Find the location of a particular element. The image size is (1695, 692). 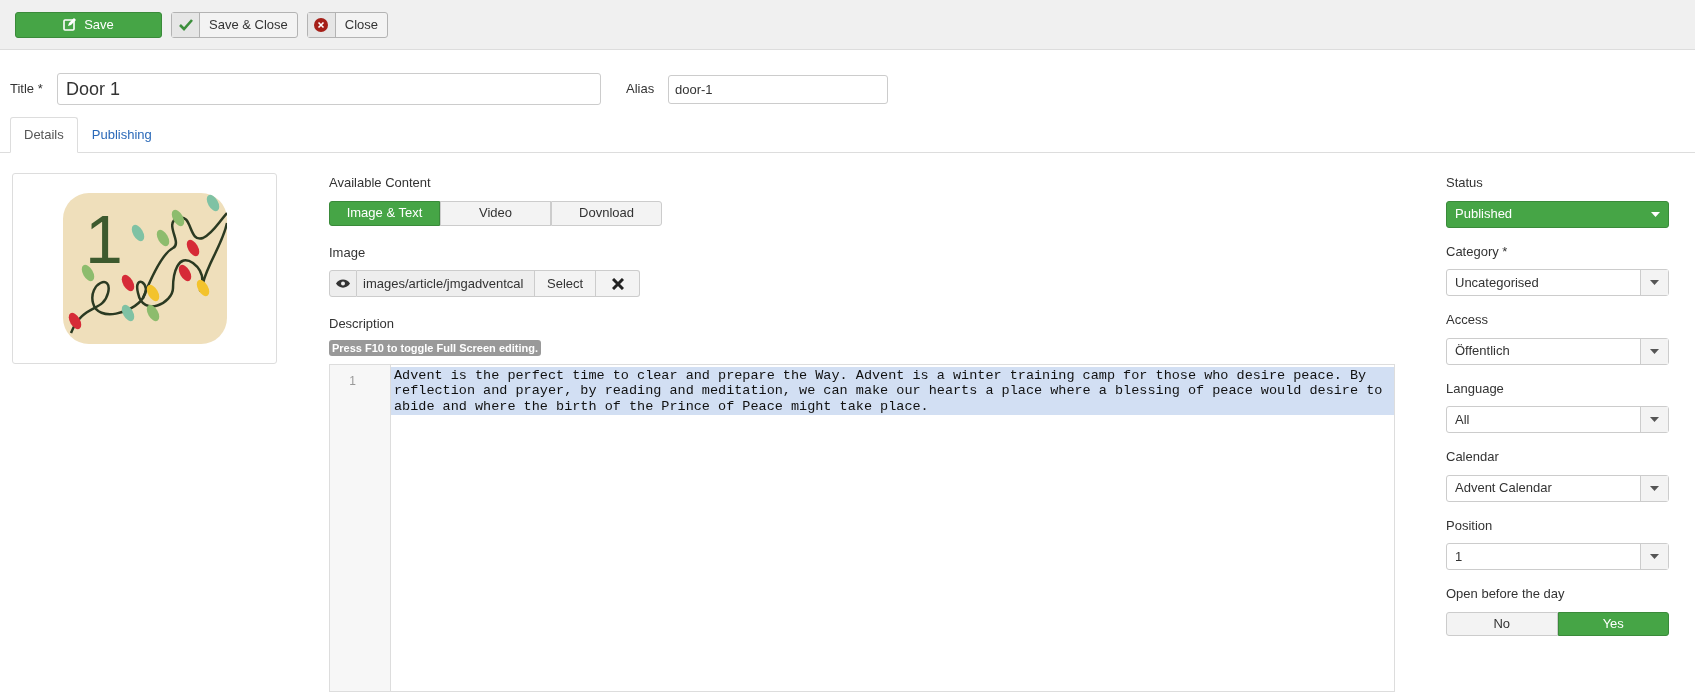

field-label: Language is located at coordinates (1475, 388).